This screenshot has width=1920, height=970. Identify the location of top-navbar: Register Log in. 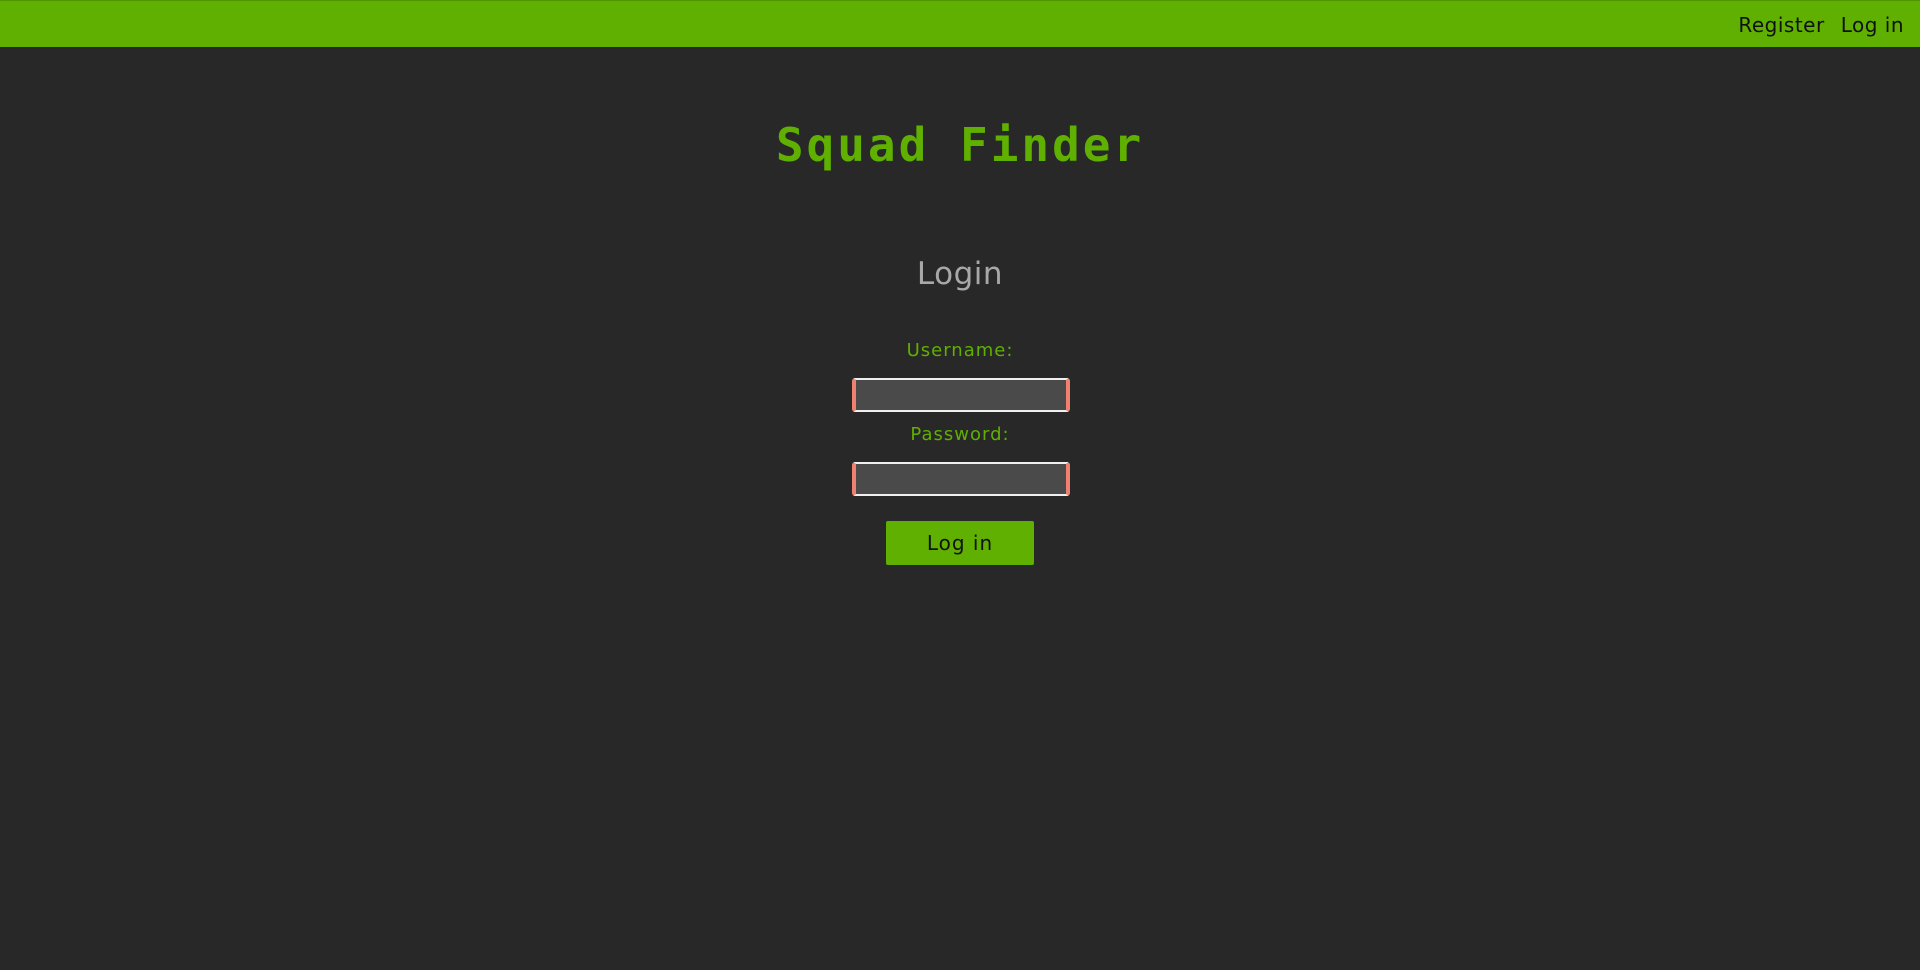
(960, 23).